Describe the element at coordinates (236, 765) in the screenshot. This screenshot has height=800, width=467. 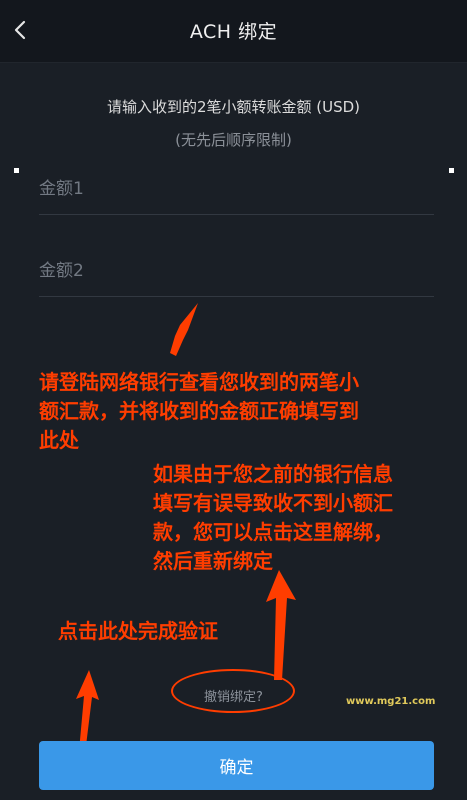
I see `confirm-button: 确定` at that location.